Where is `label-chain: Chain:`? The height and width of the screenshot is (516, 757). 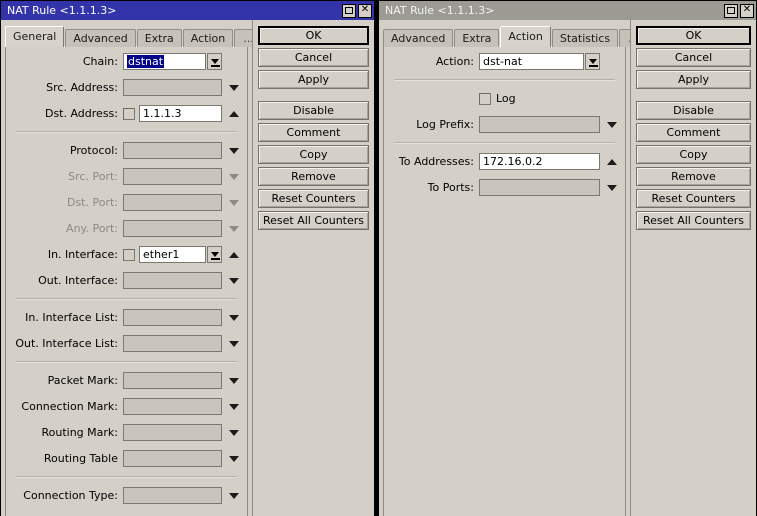
label-chain: Chain: is located at coordinates (100, 61).